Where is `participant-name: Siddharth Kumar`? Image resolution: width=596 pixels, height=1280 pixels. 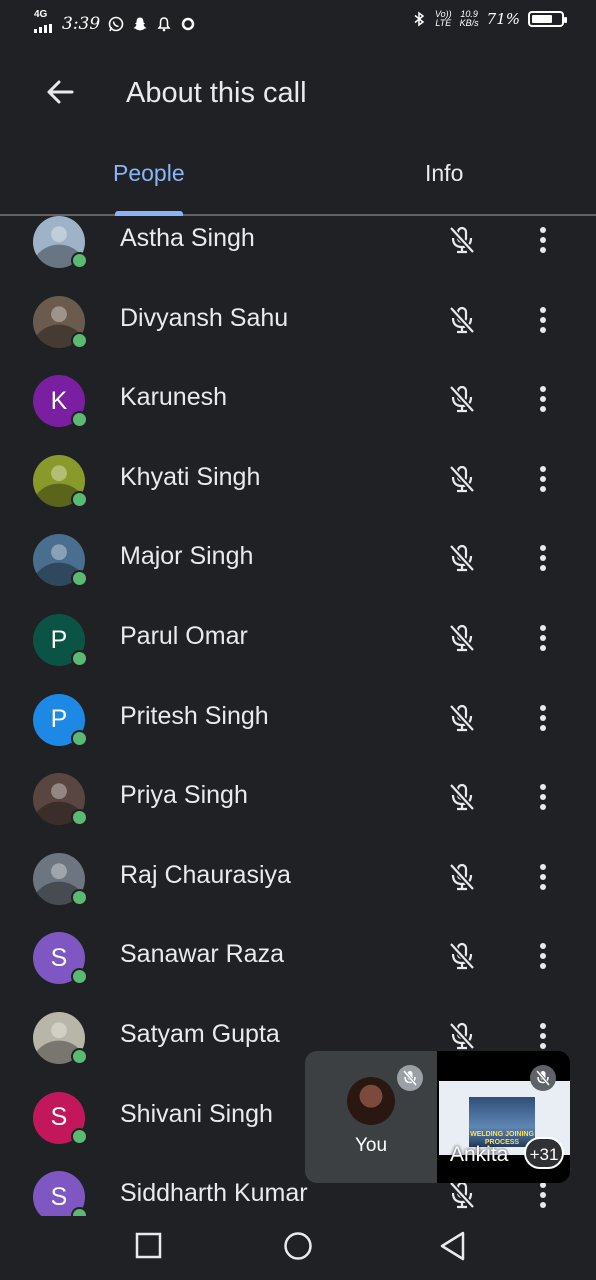 participant-name: Siddharth Kumar is located at coordinates (214, 1193).